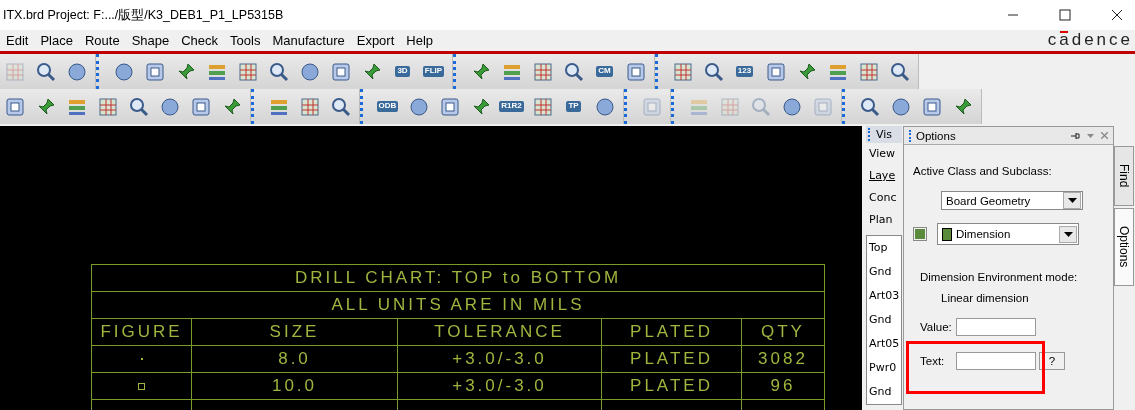 This screenshot has height=410, width=1135. What do you see at coordinates (996, 361) in the screenshot?
I see `text-field` at bounding box center [996, 361].